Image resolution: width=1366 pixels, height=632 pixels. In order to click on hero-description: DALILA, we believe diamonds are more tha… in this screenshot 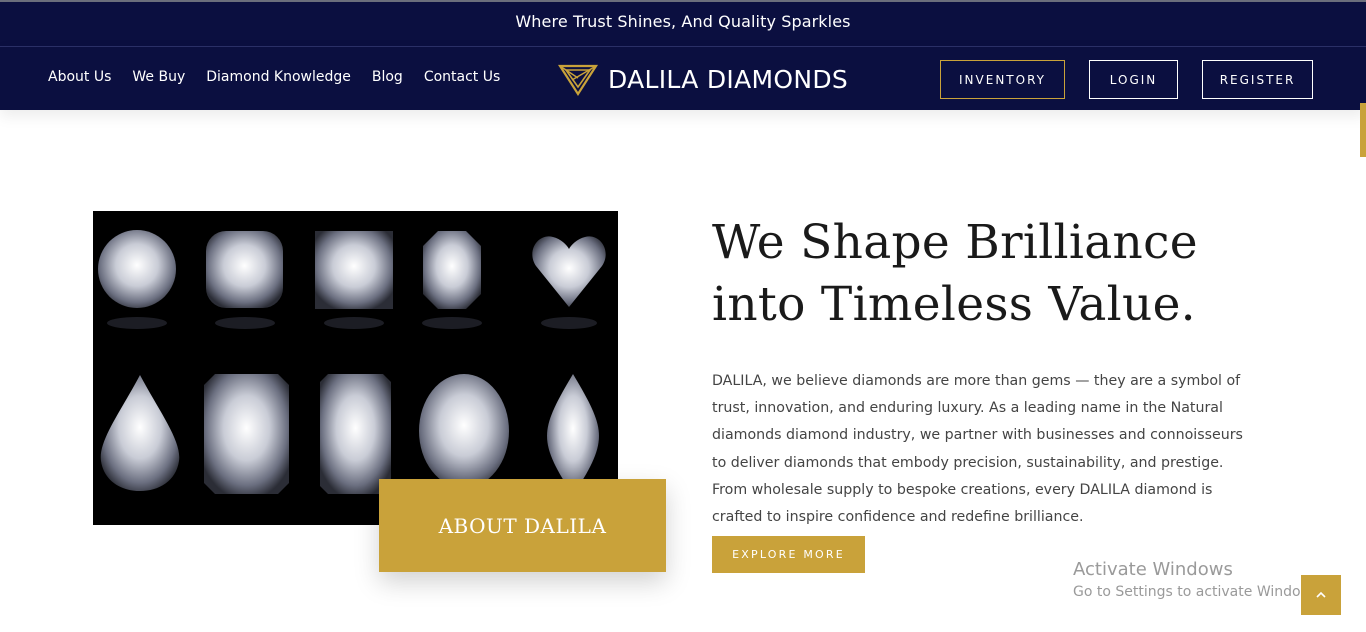, I will do `click(977, 449)`.